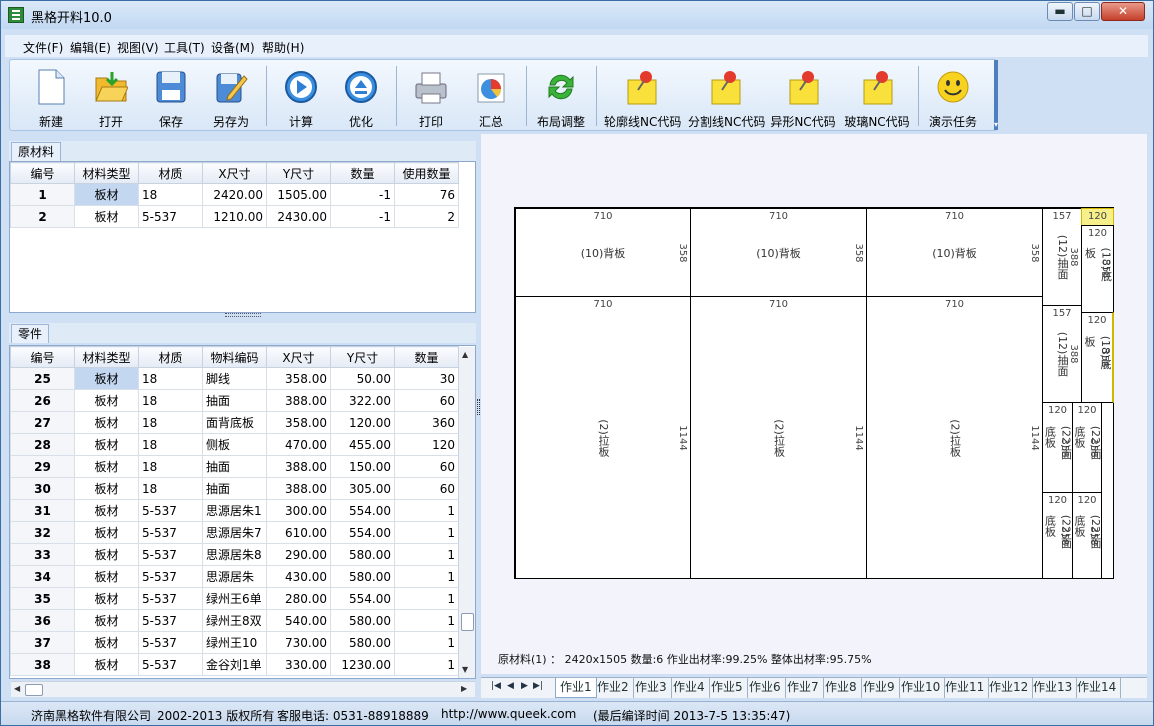 This screenshot has width=1154, height=726. I want to click on table-cell: 580.00, so click(362, 554).